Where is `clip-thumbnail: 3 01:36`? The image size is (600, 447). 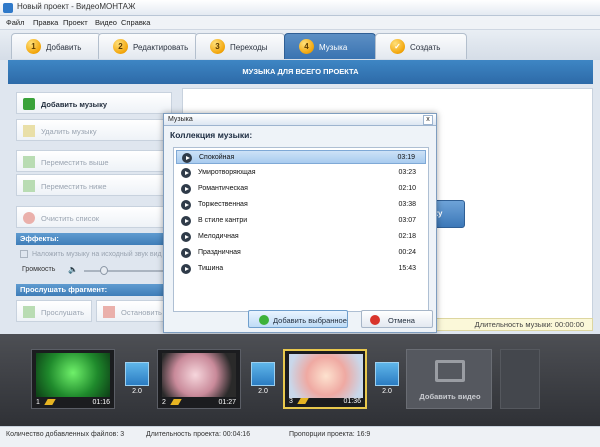
clip-thumbnail: 3 01:36 is located at coordinates (325, 379).